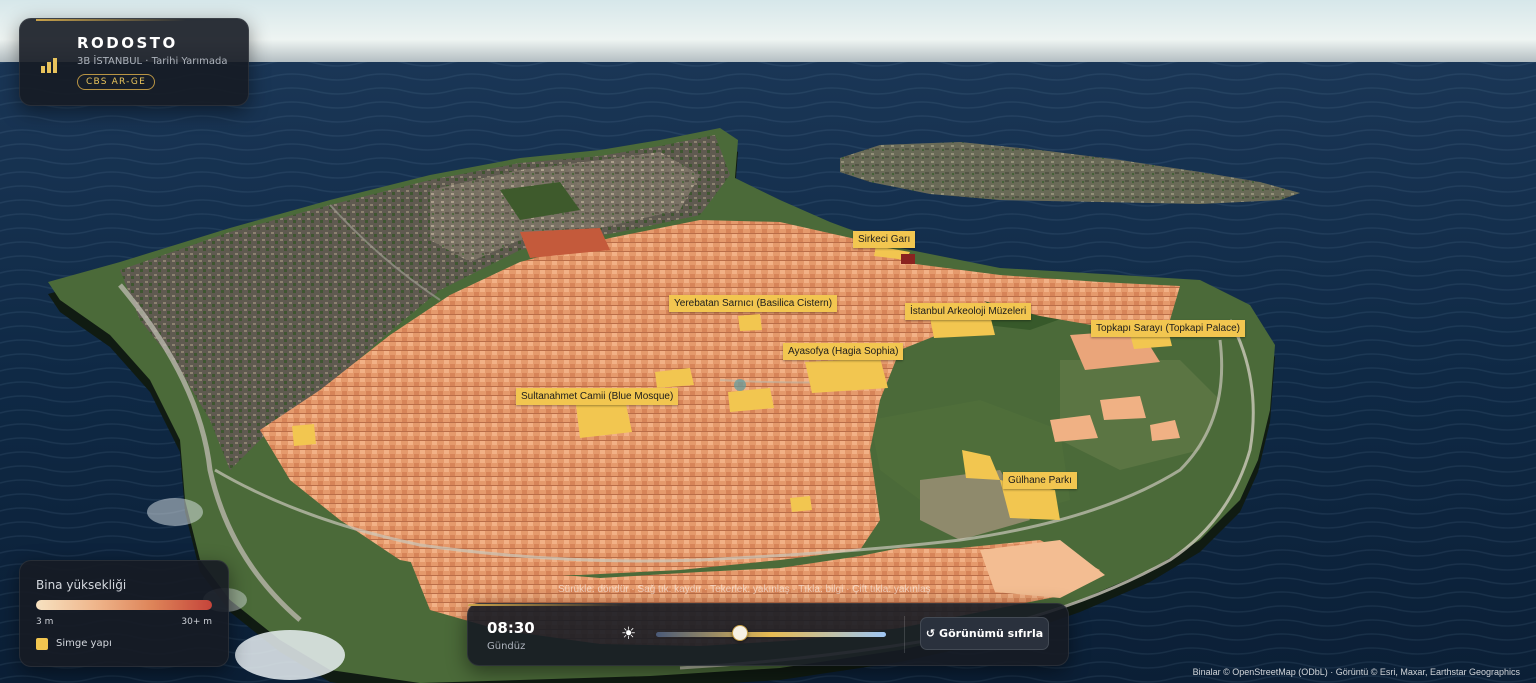 This screenshot has width=1536, height=683. What do you see at coordinates (991, 633) in the screenshot?
I see `reset-view-label: Görünümü sıfırla` at bounding box center [991, 633].